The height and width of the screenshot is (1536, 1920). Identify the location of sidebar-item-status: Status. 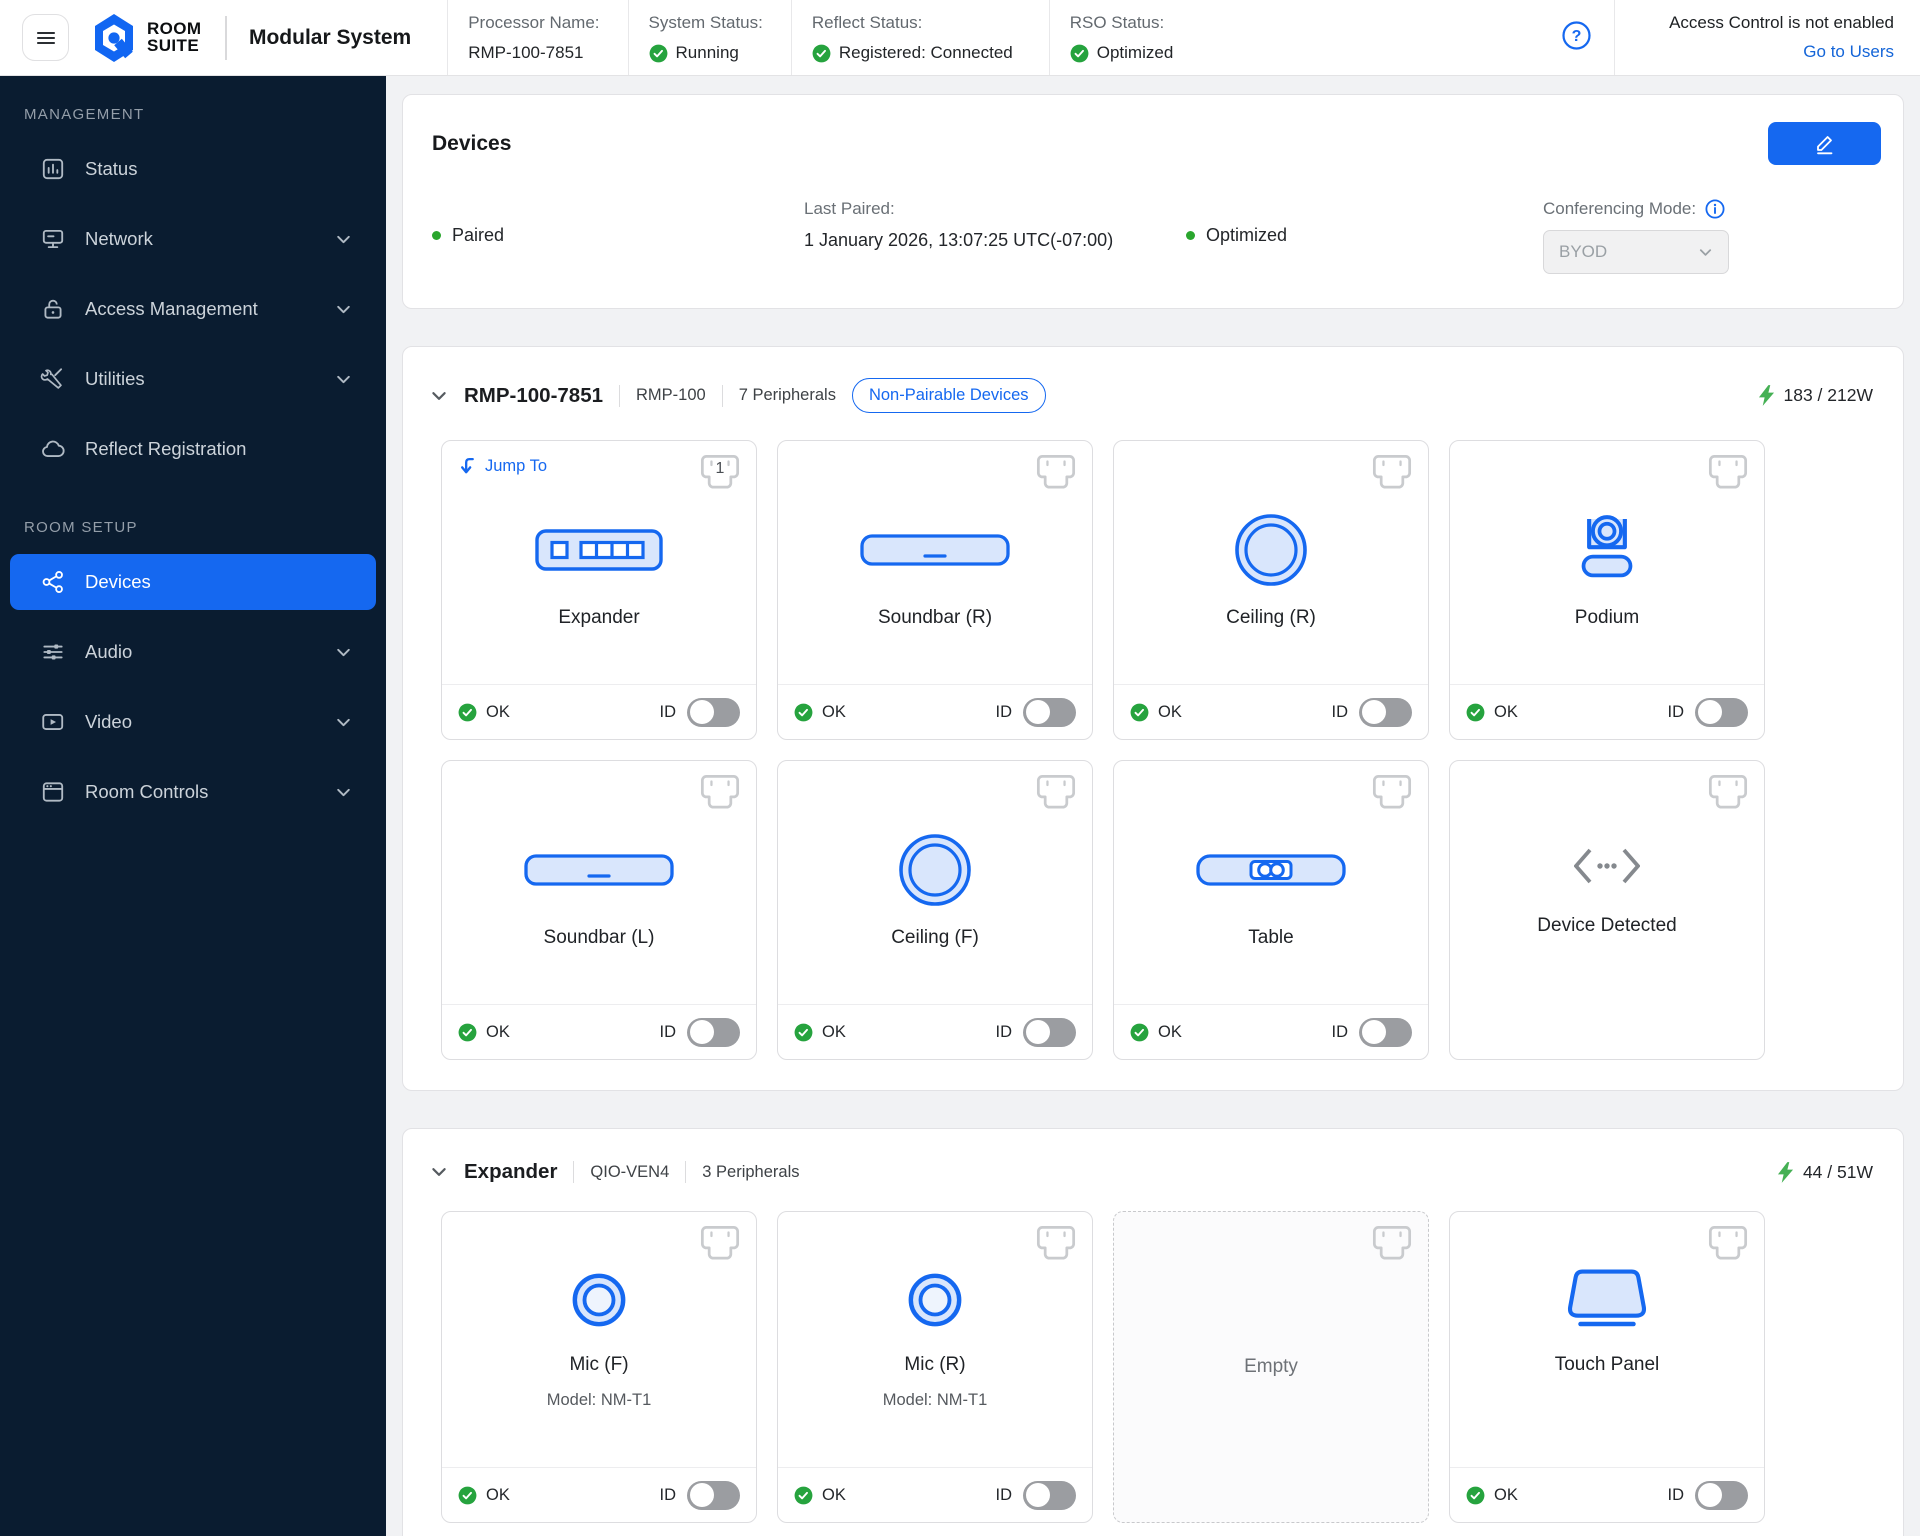
(193, 169).